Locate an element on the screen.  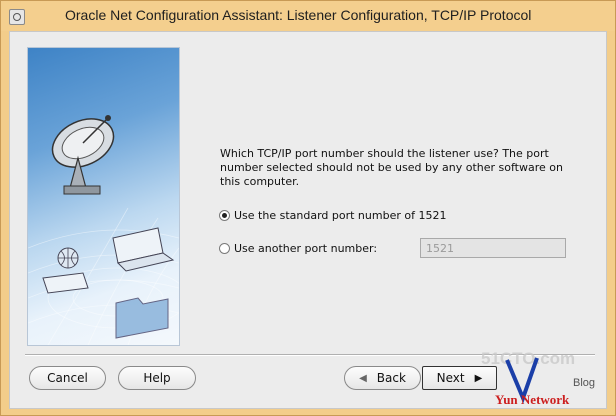
folder-icon is located at coordinates (142, 318).